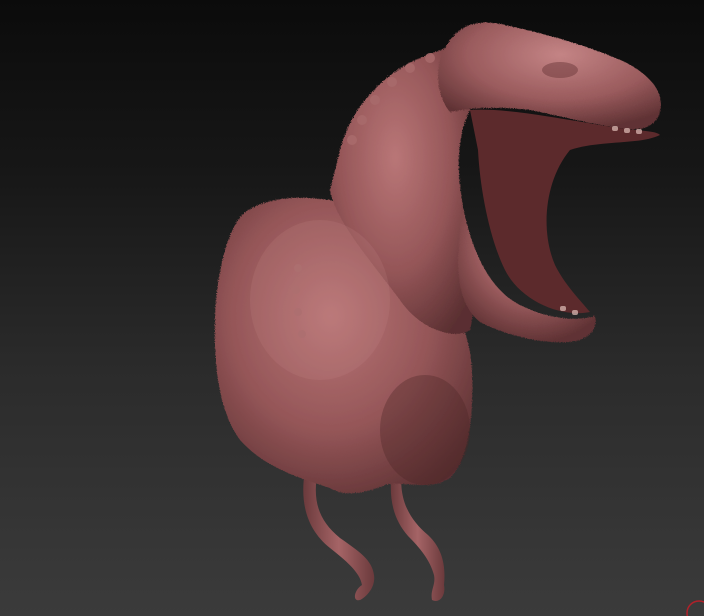 The width and height of the screenshot is (704, 616). What do you see at coordinates (425, 430) in the screenshot?
I see `torso-shadow` at bounding box center [425, 430].